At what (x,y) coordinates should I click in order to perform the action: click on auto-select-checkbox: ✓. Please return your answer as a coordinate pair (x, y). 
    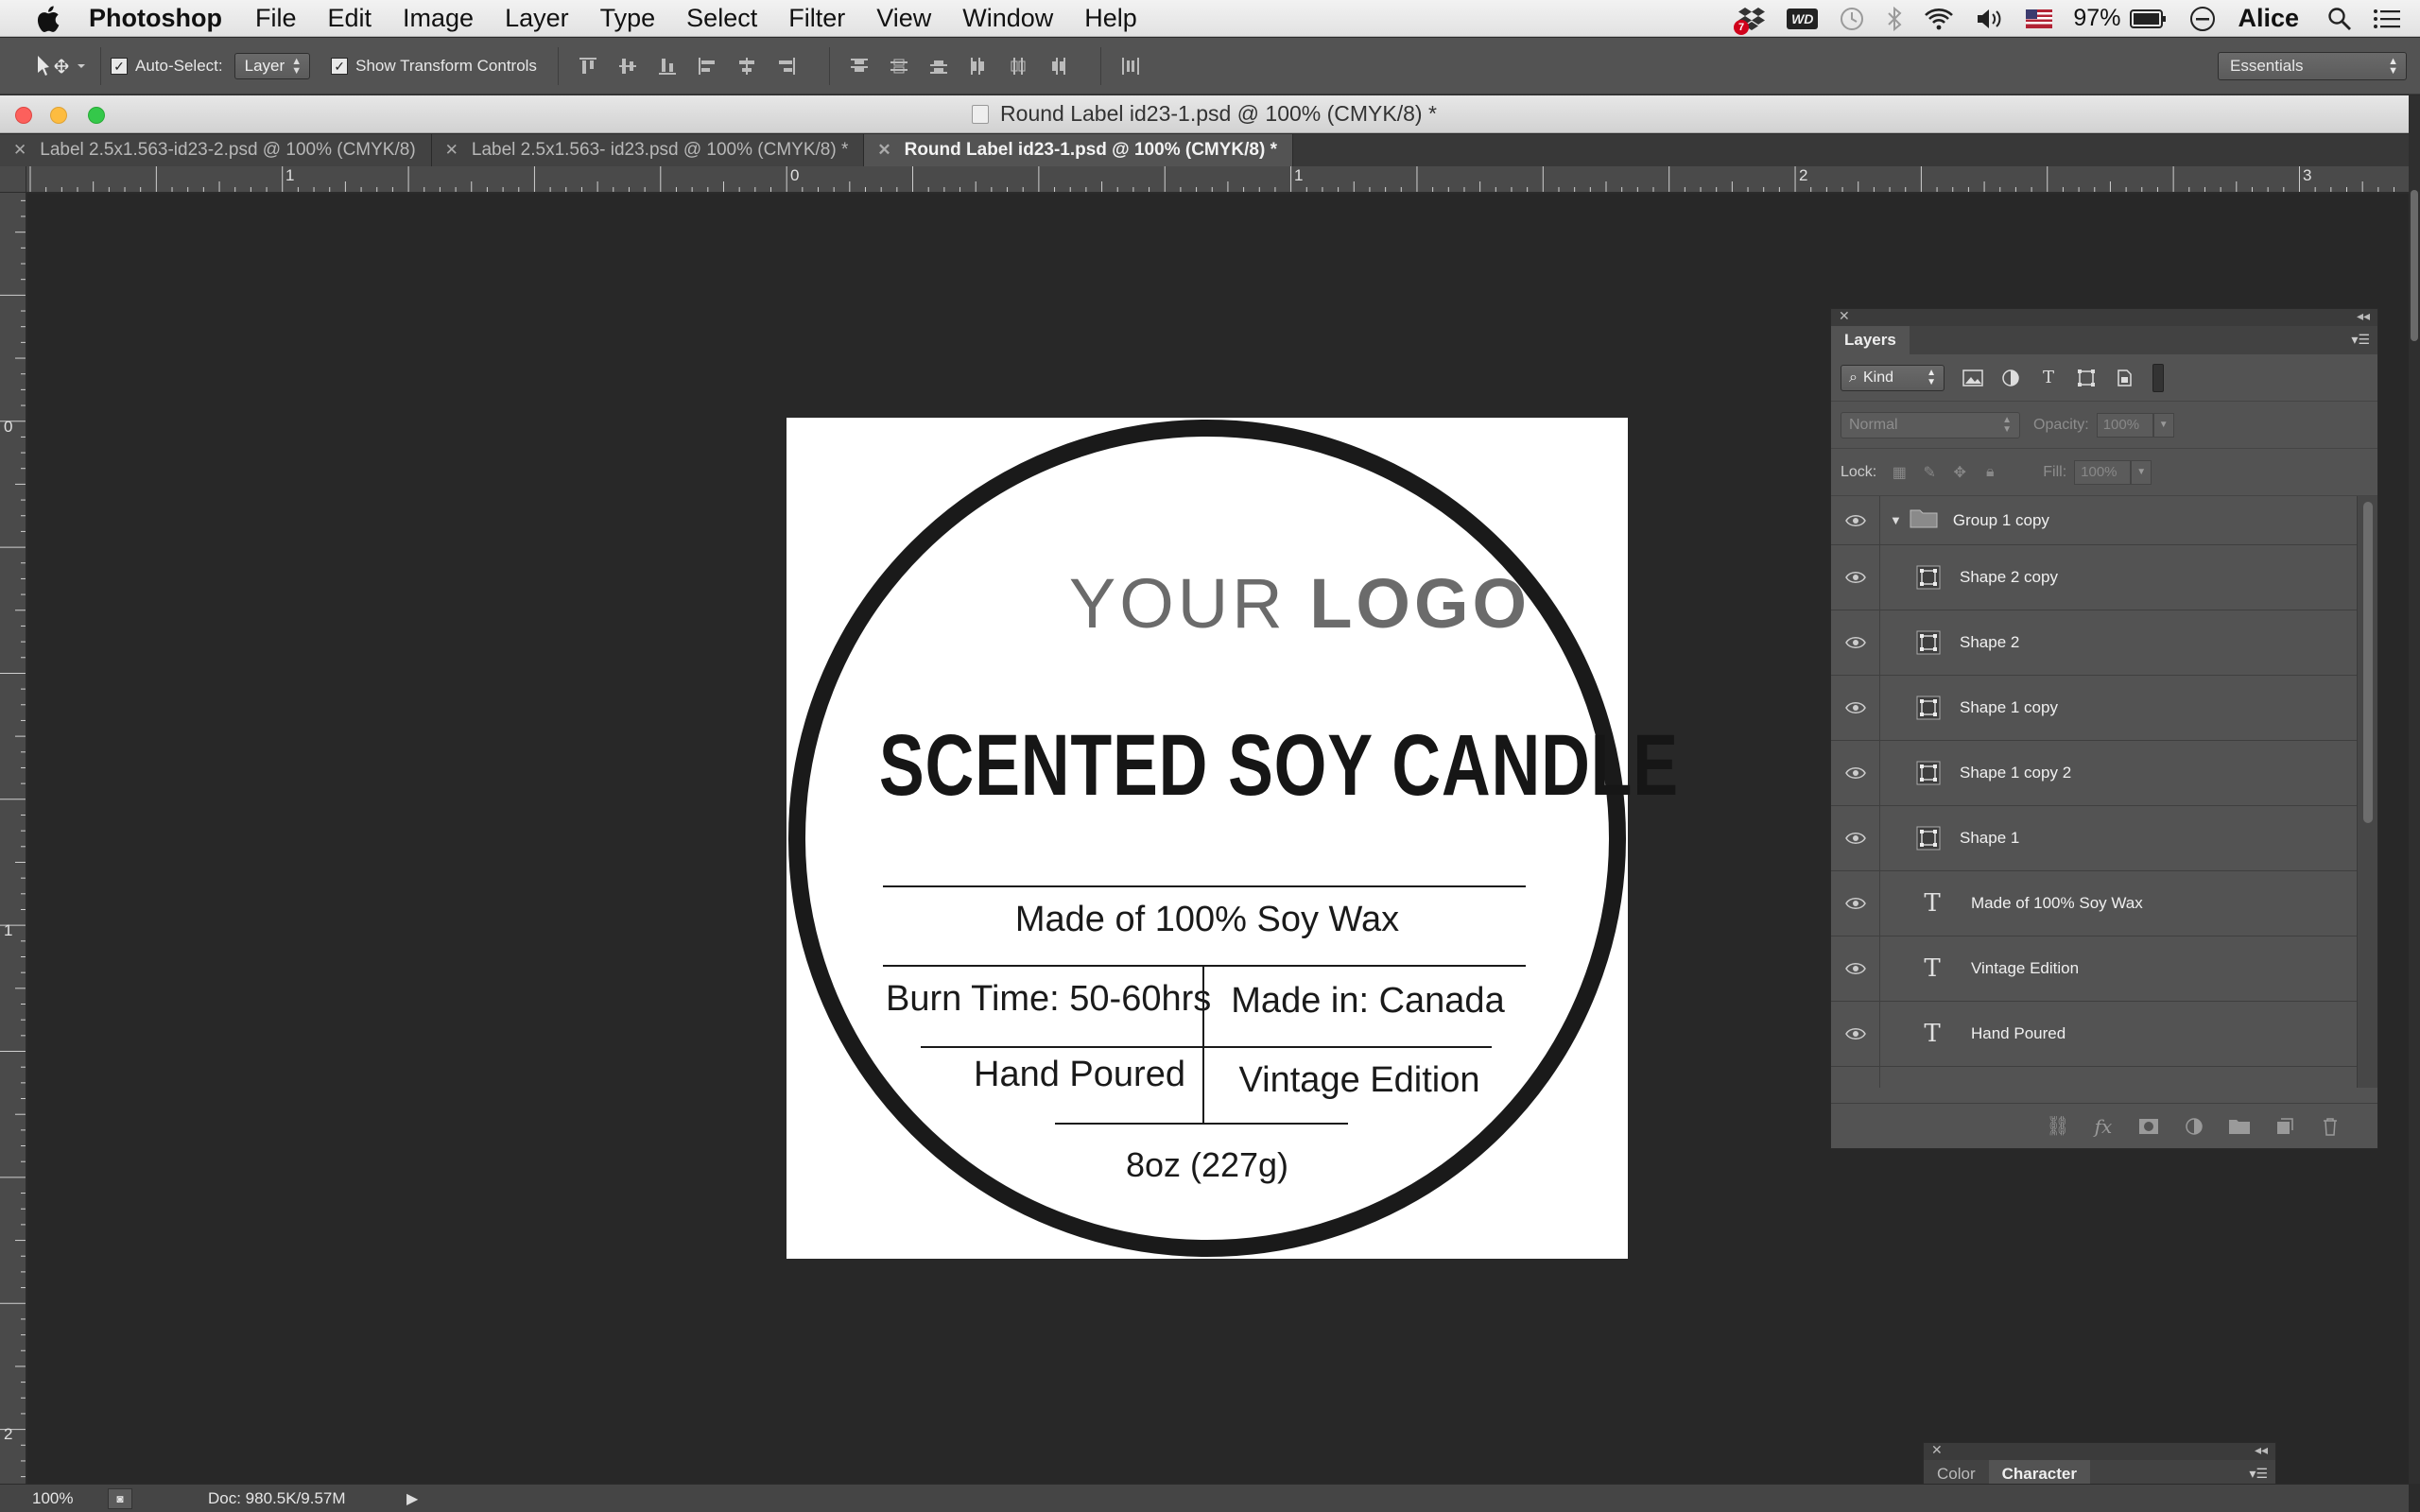
    Looking at the image, I should click on (119, 66).